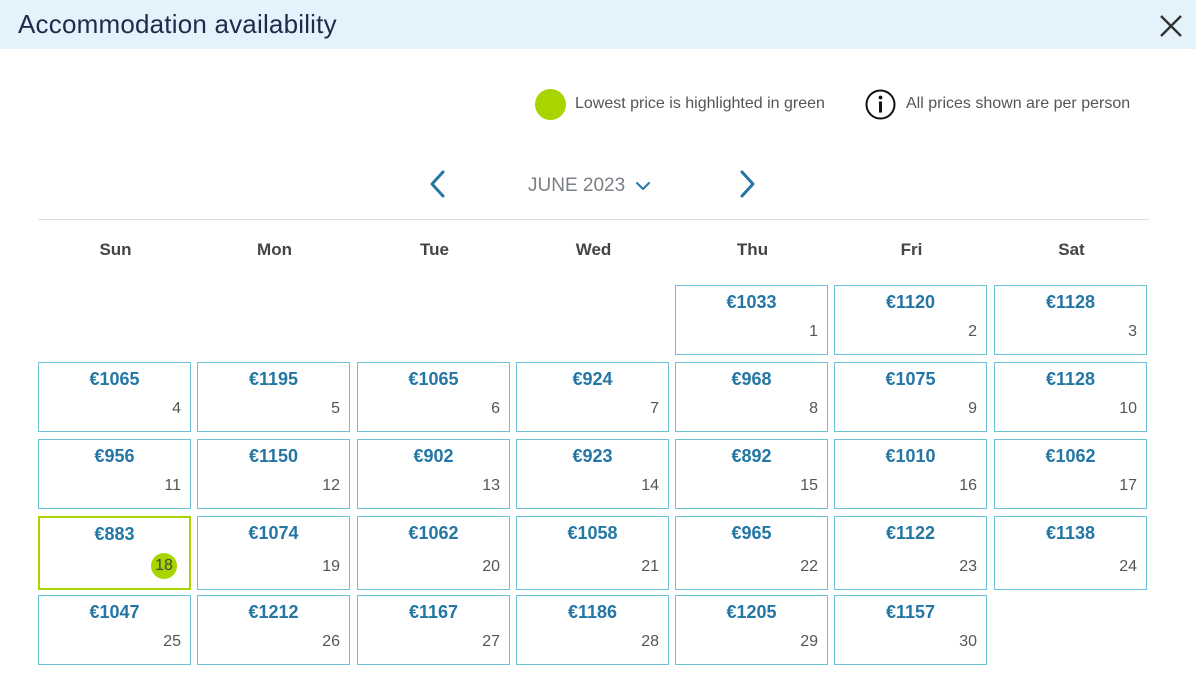  What do you see at coordinates (751, 320) in the screenshot?
I see `calendar-day-cell: €1033 1` at bounding box center [751, 320].